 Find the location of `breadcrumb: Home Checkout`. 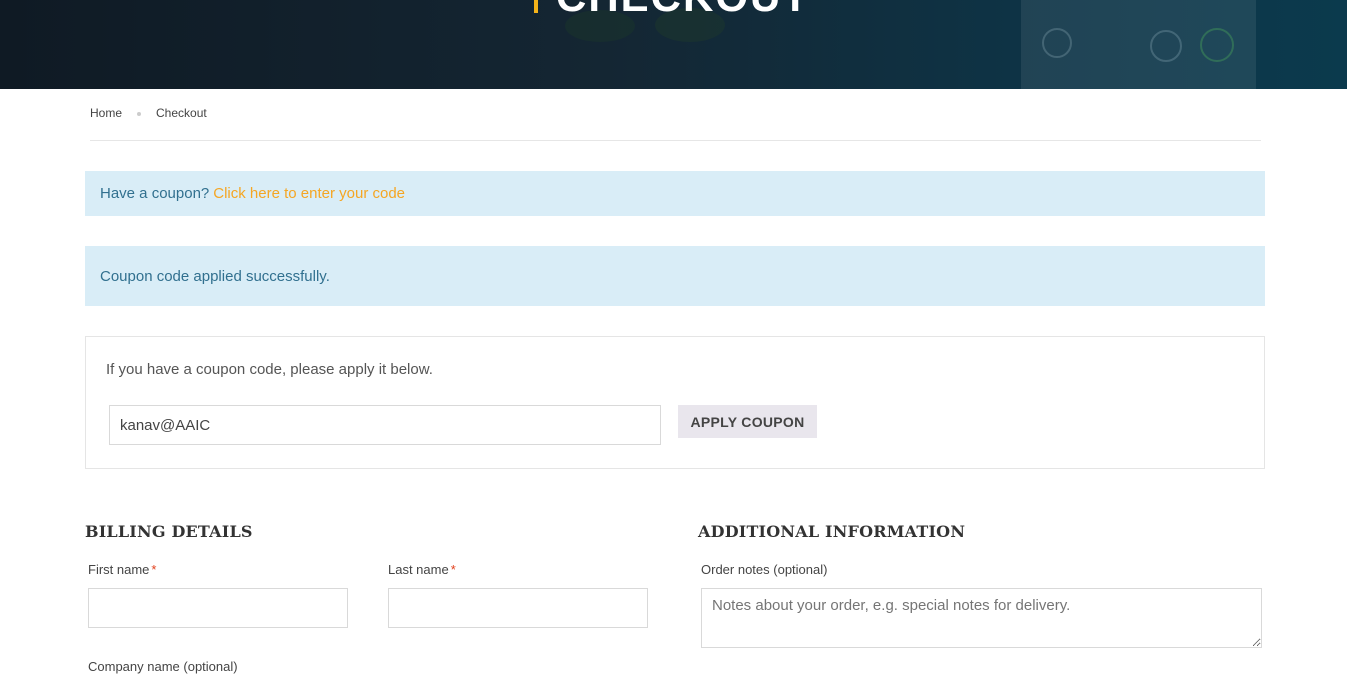

breadcrumb: Home Checkout is located at coordinates (148, 113).